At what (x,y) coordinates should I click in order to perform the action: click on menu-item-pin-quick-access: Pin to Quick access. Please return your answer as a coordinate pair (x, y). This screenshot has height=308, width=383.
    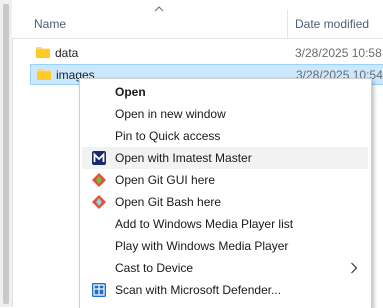
    Looking at the image, I should click on (225, 136).